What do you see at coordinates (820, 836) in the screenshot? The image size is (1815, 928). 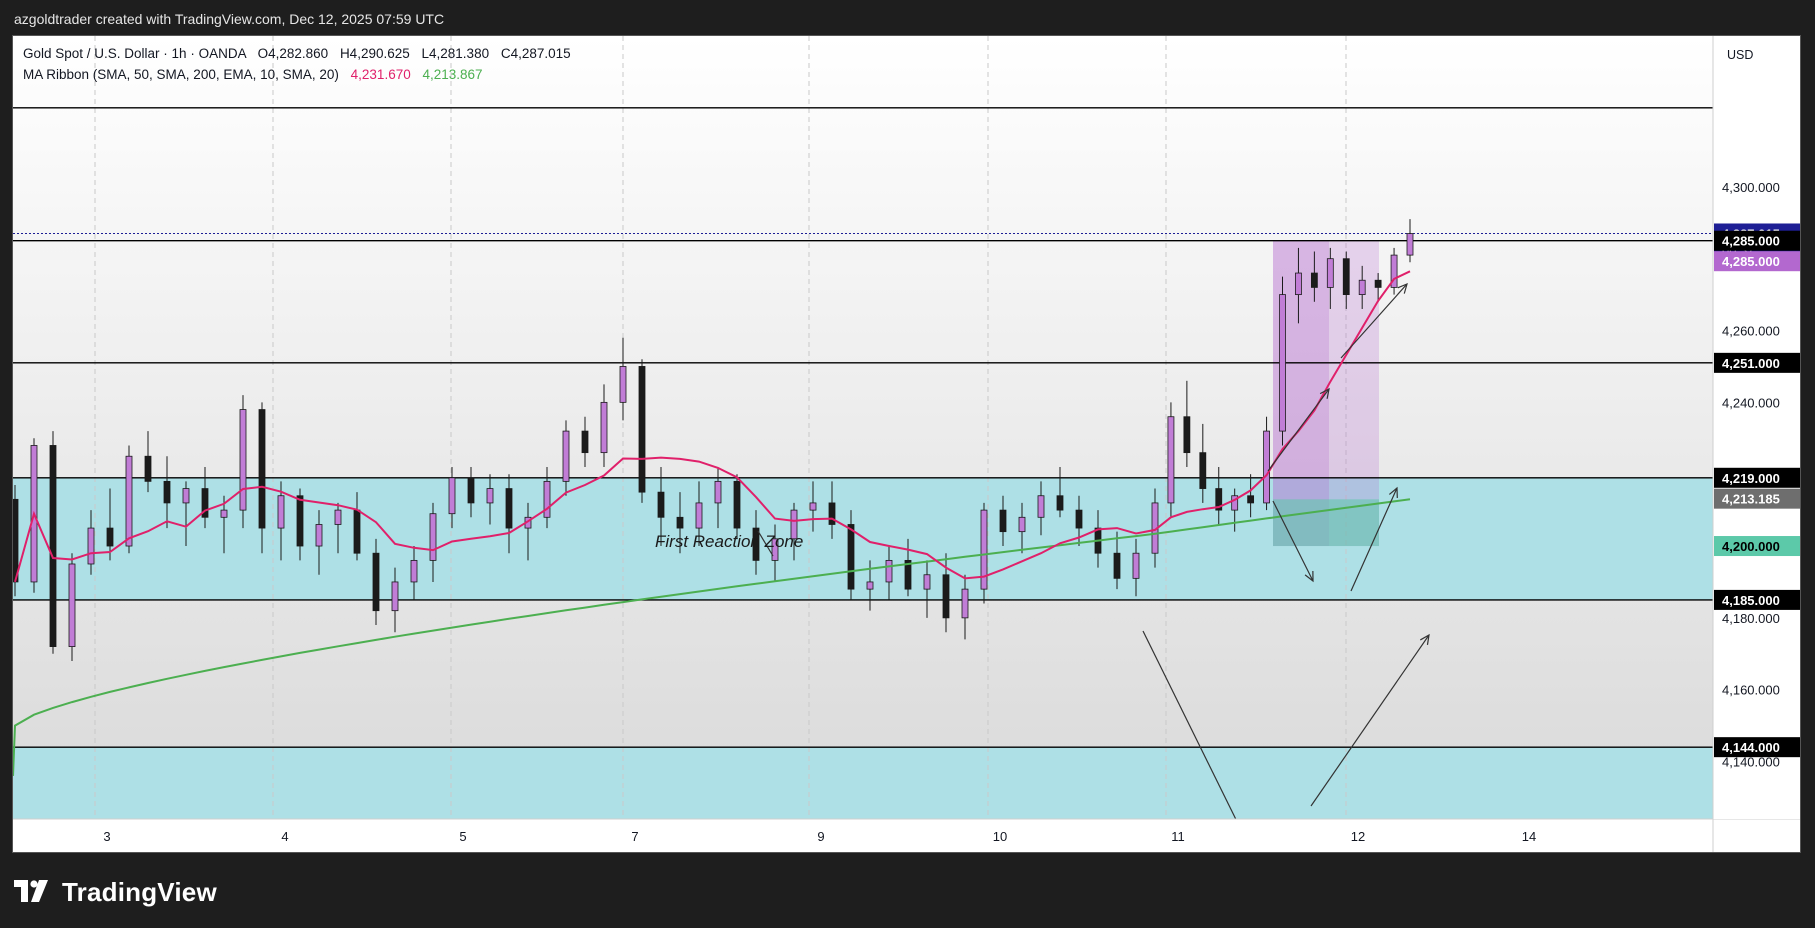 I see `x-tick-label: 9` at bounding box center [820, 836].